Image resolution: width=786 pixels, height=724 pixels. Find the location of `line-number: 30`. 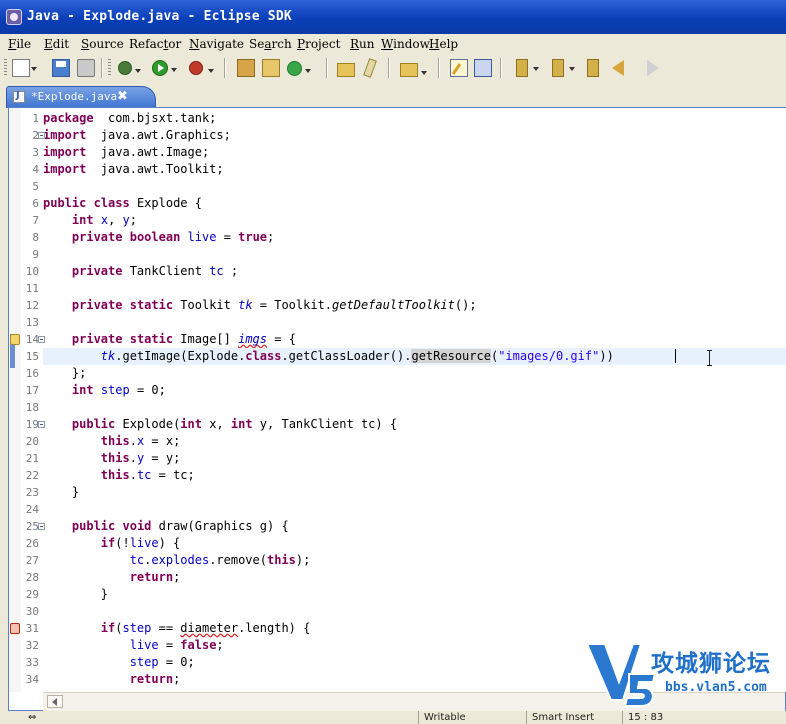

line-number: 30 is located at coordinates (32, 611).